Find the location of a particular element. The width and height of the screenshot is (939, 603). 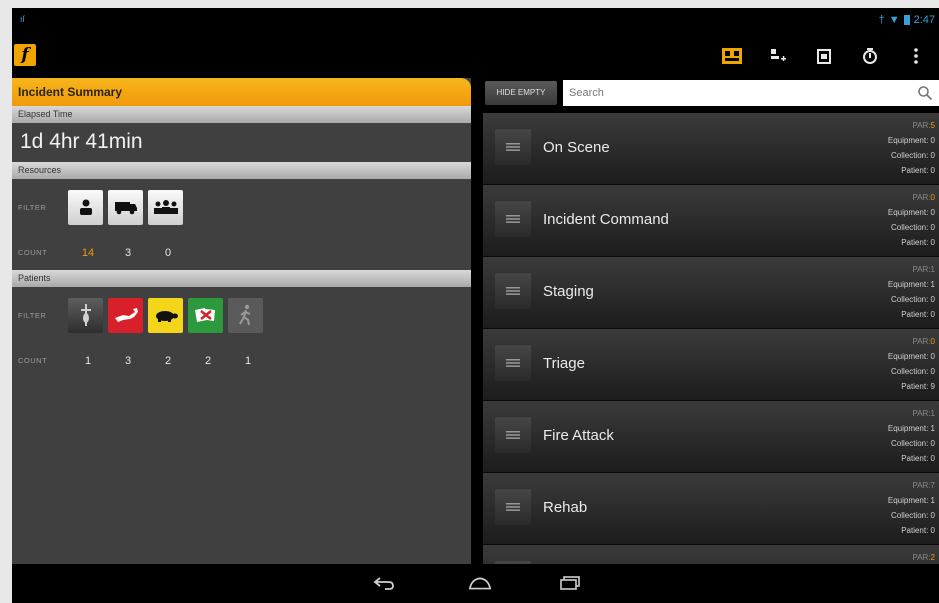

search-input is located at coordinates (733, 93).